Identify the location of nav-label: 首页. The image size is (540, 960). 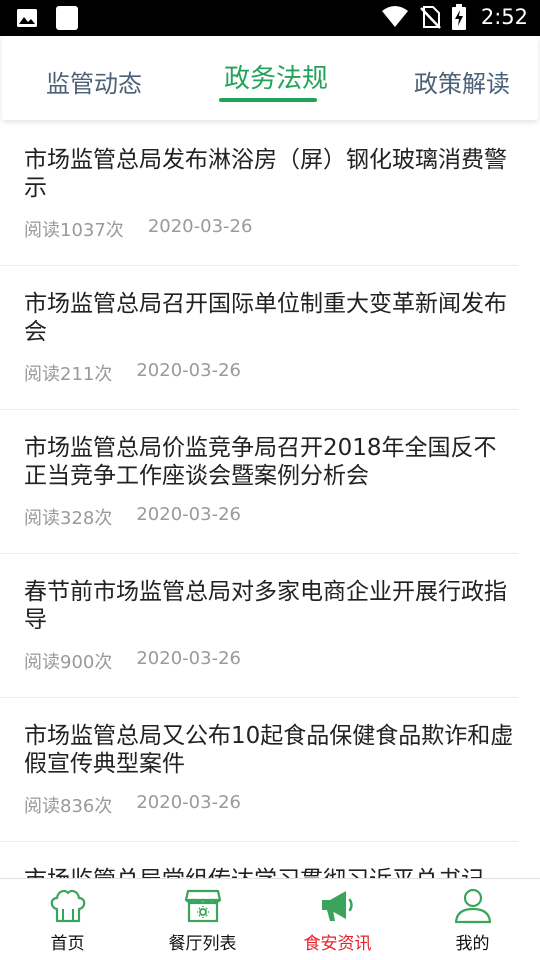
(67, 944).